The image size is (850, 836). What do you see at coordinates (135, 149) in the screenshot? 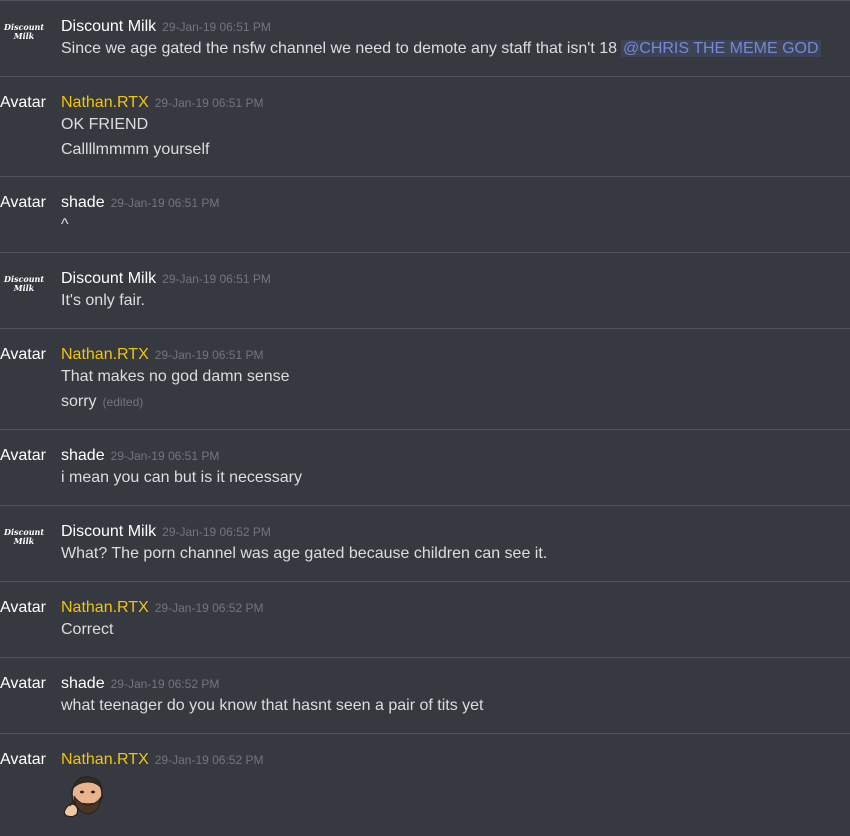
I see `message-text: Callllmmmm yourself` at bounding box center [135, 149].